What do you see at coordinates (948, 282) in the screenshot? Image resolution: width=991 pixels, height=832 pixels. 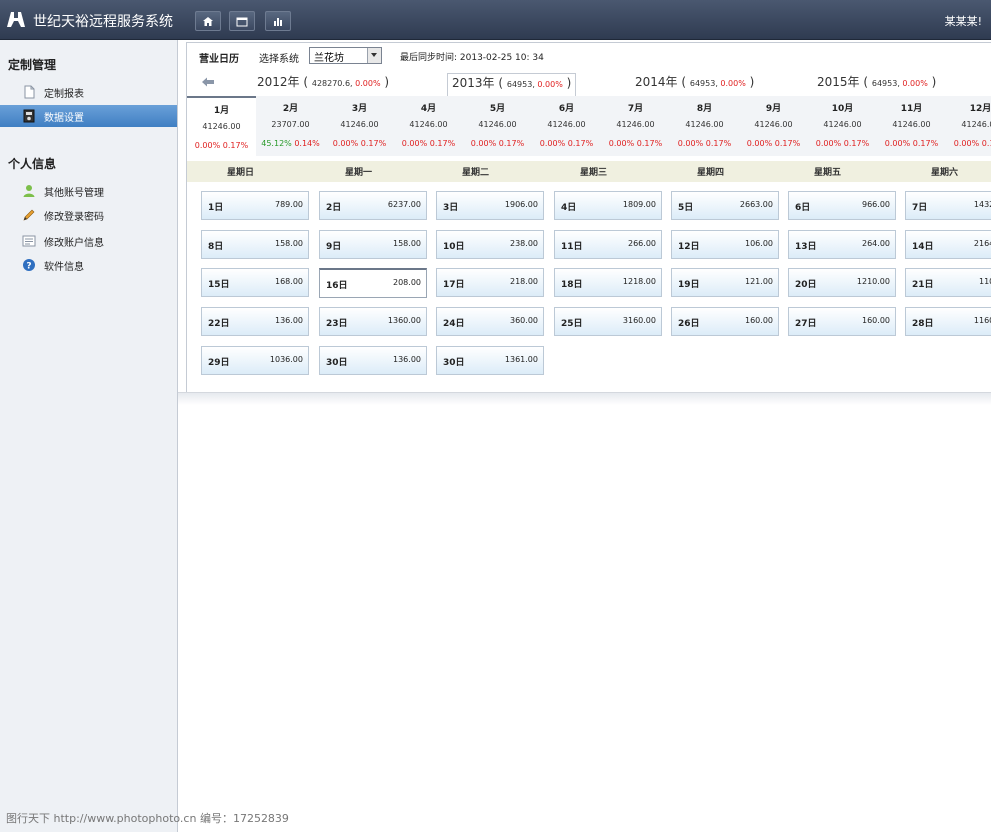 I see `day-cell: 21日 110.00` at bounding box center [948, 282].